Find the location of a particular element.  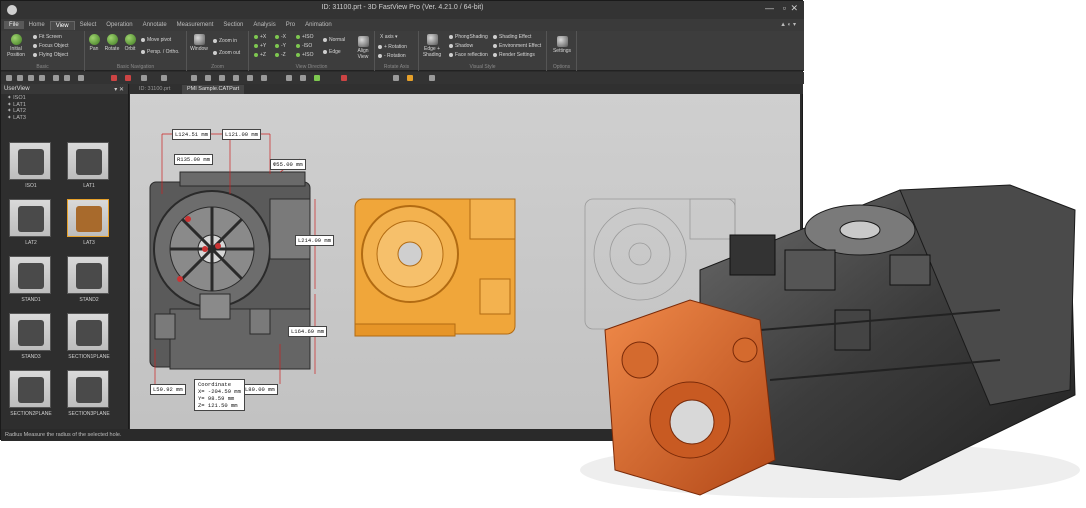

save-icon is located at coordinates (31, 78).